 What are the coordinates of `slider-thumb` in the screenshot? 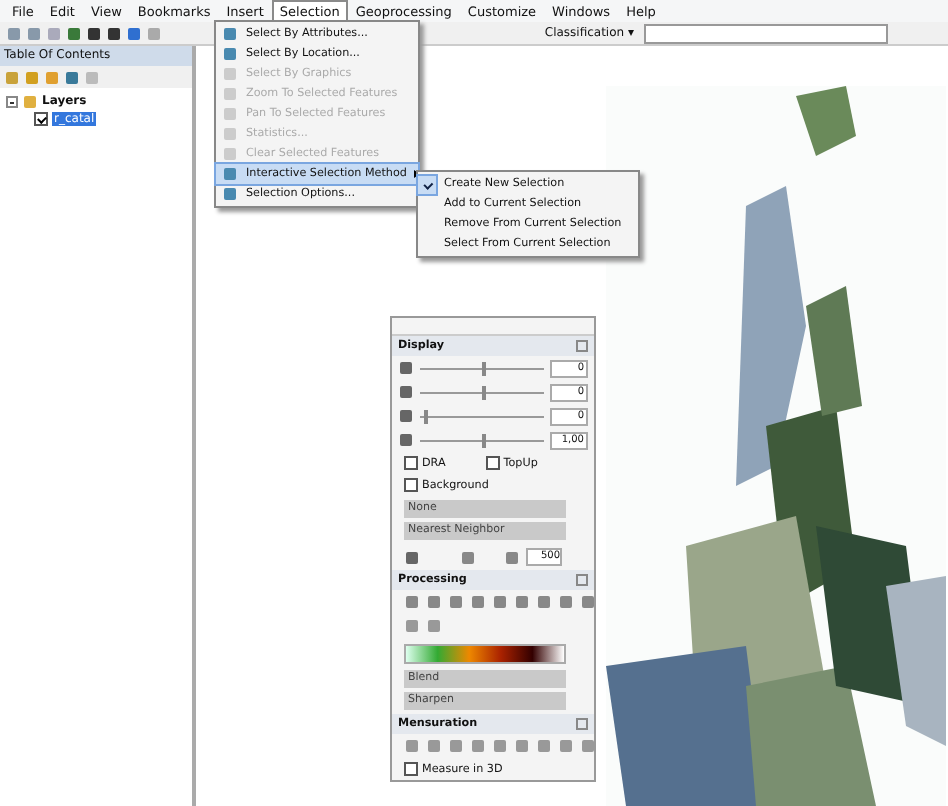 It's located at (425, 416).